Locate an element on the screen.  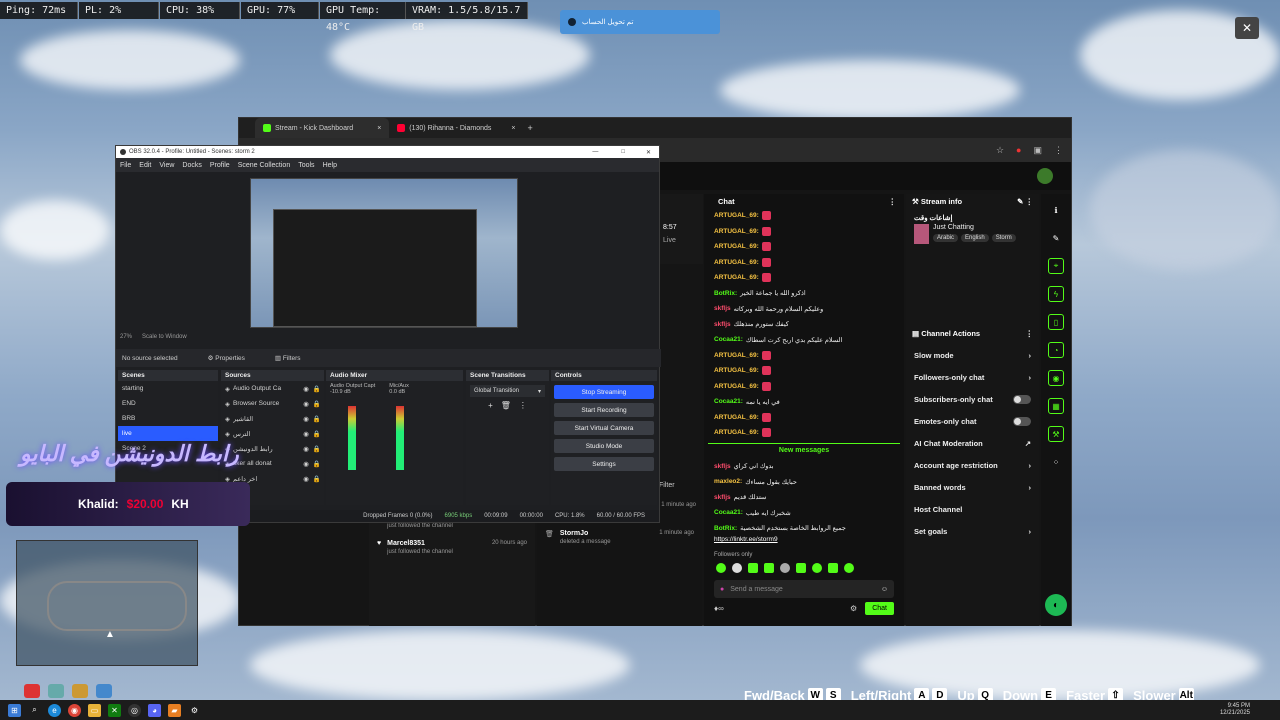
users-rail-icon: ⁘ is located at coordinates (1056, 462).